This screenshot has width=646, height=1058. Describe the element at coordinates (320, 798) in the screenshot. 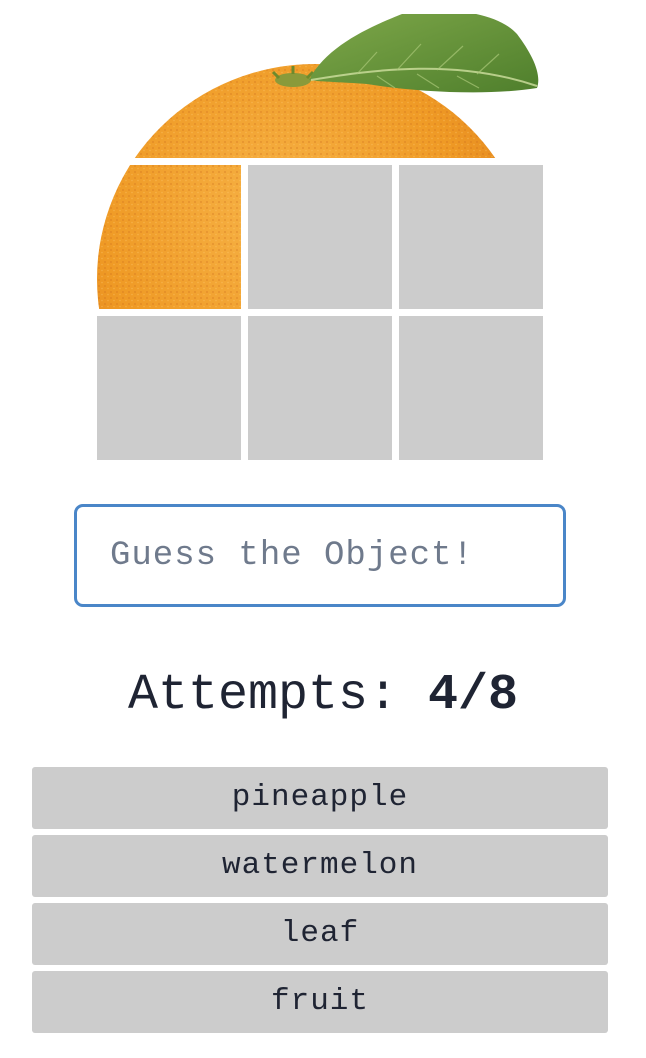

I see `previous-guess-item: pineapple` at that location.